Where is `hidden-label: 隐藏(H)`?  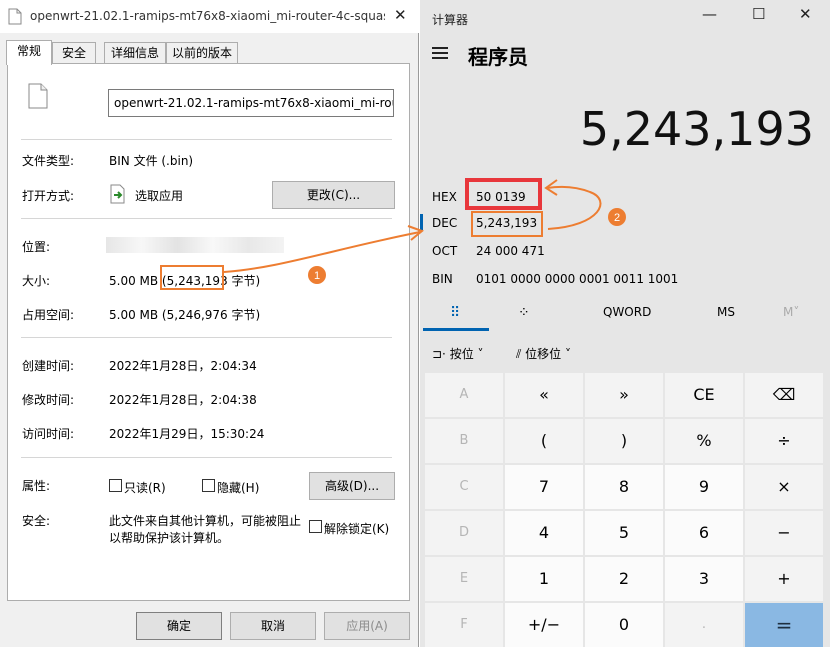
hidden-label: 隐藏(H) is located at coordinates (238, 488).